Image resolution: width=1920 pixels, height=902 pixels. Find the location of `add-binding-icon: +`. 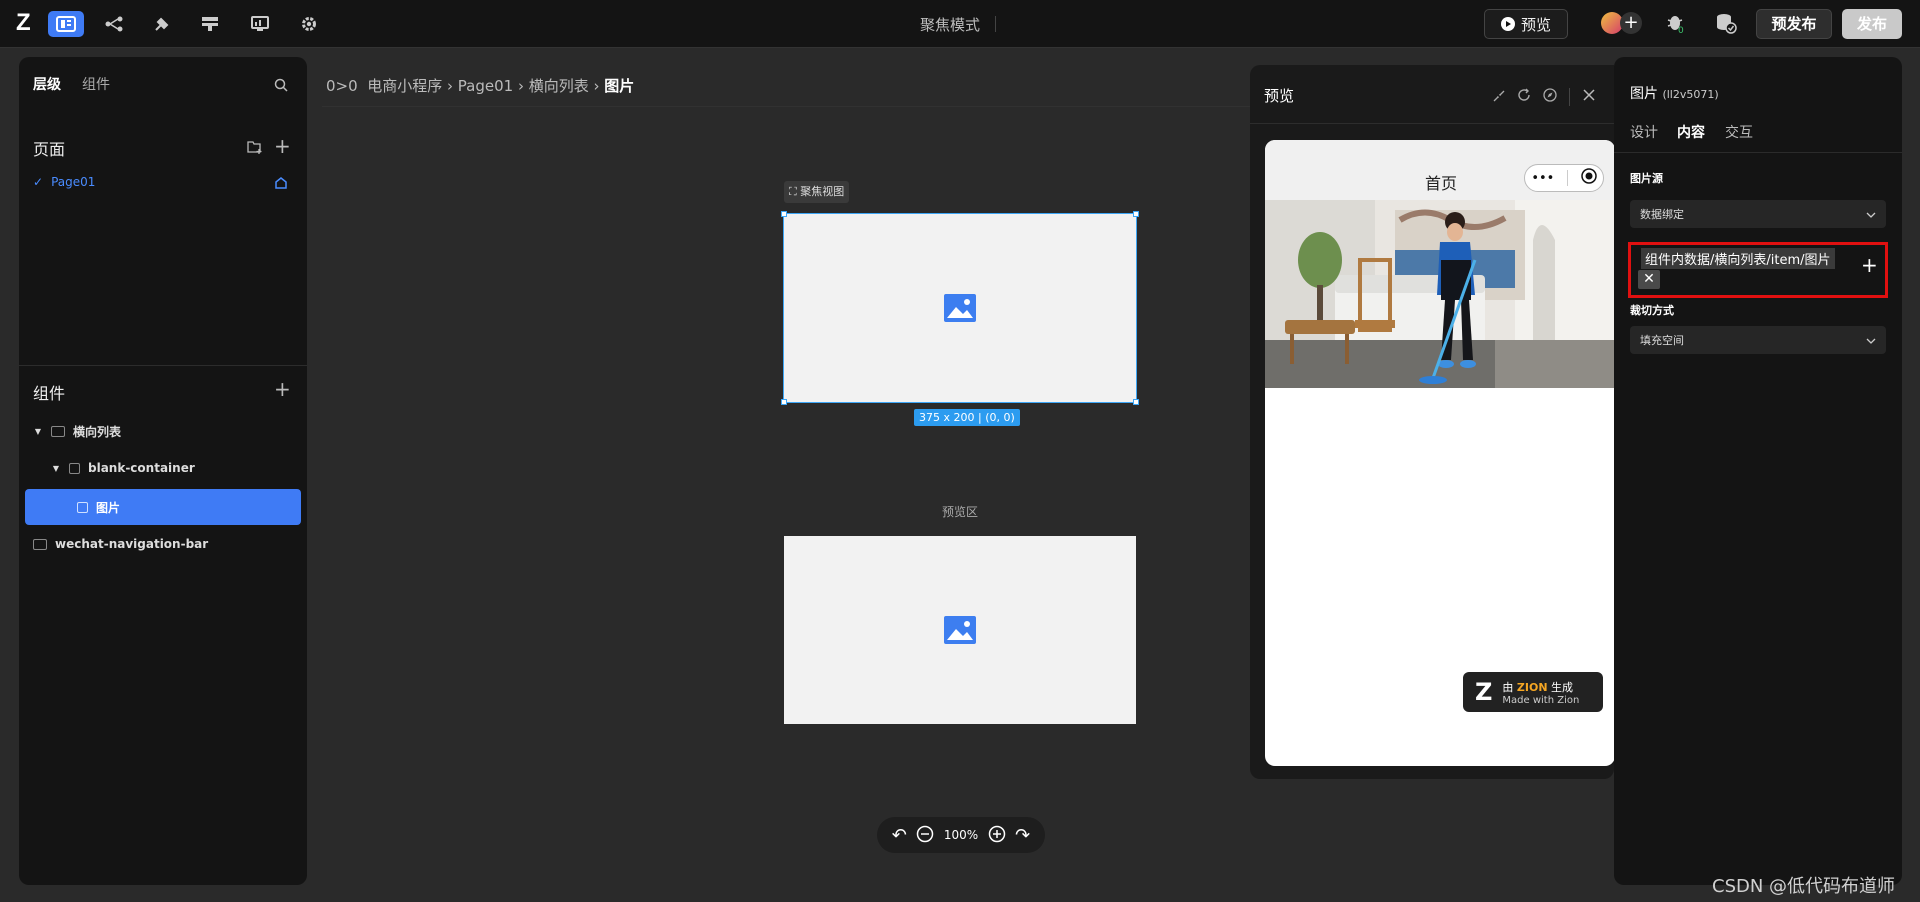

add-binding-icon: + is located at coordinates (1869, 265).